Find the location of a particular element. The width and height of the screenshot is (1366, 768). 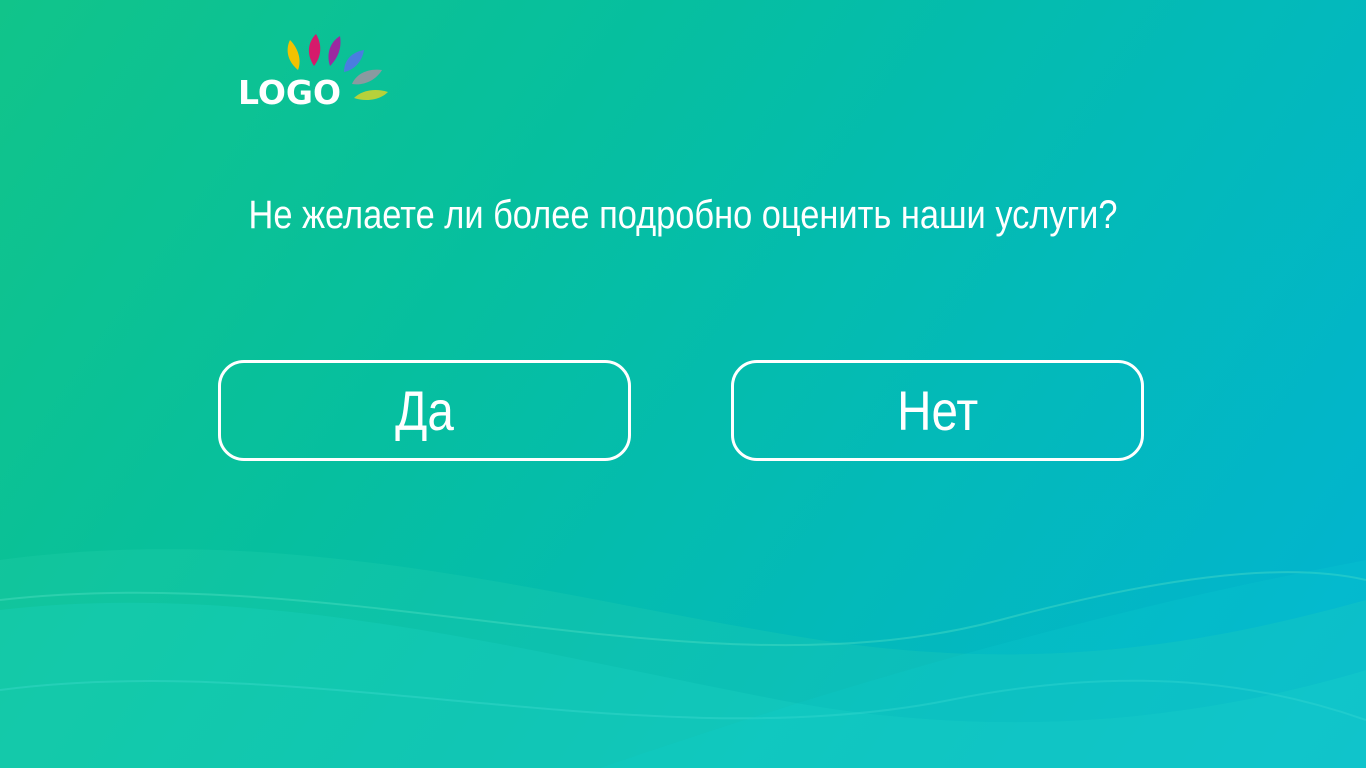

yes-button: Да is located at coordinates (424, 410).